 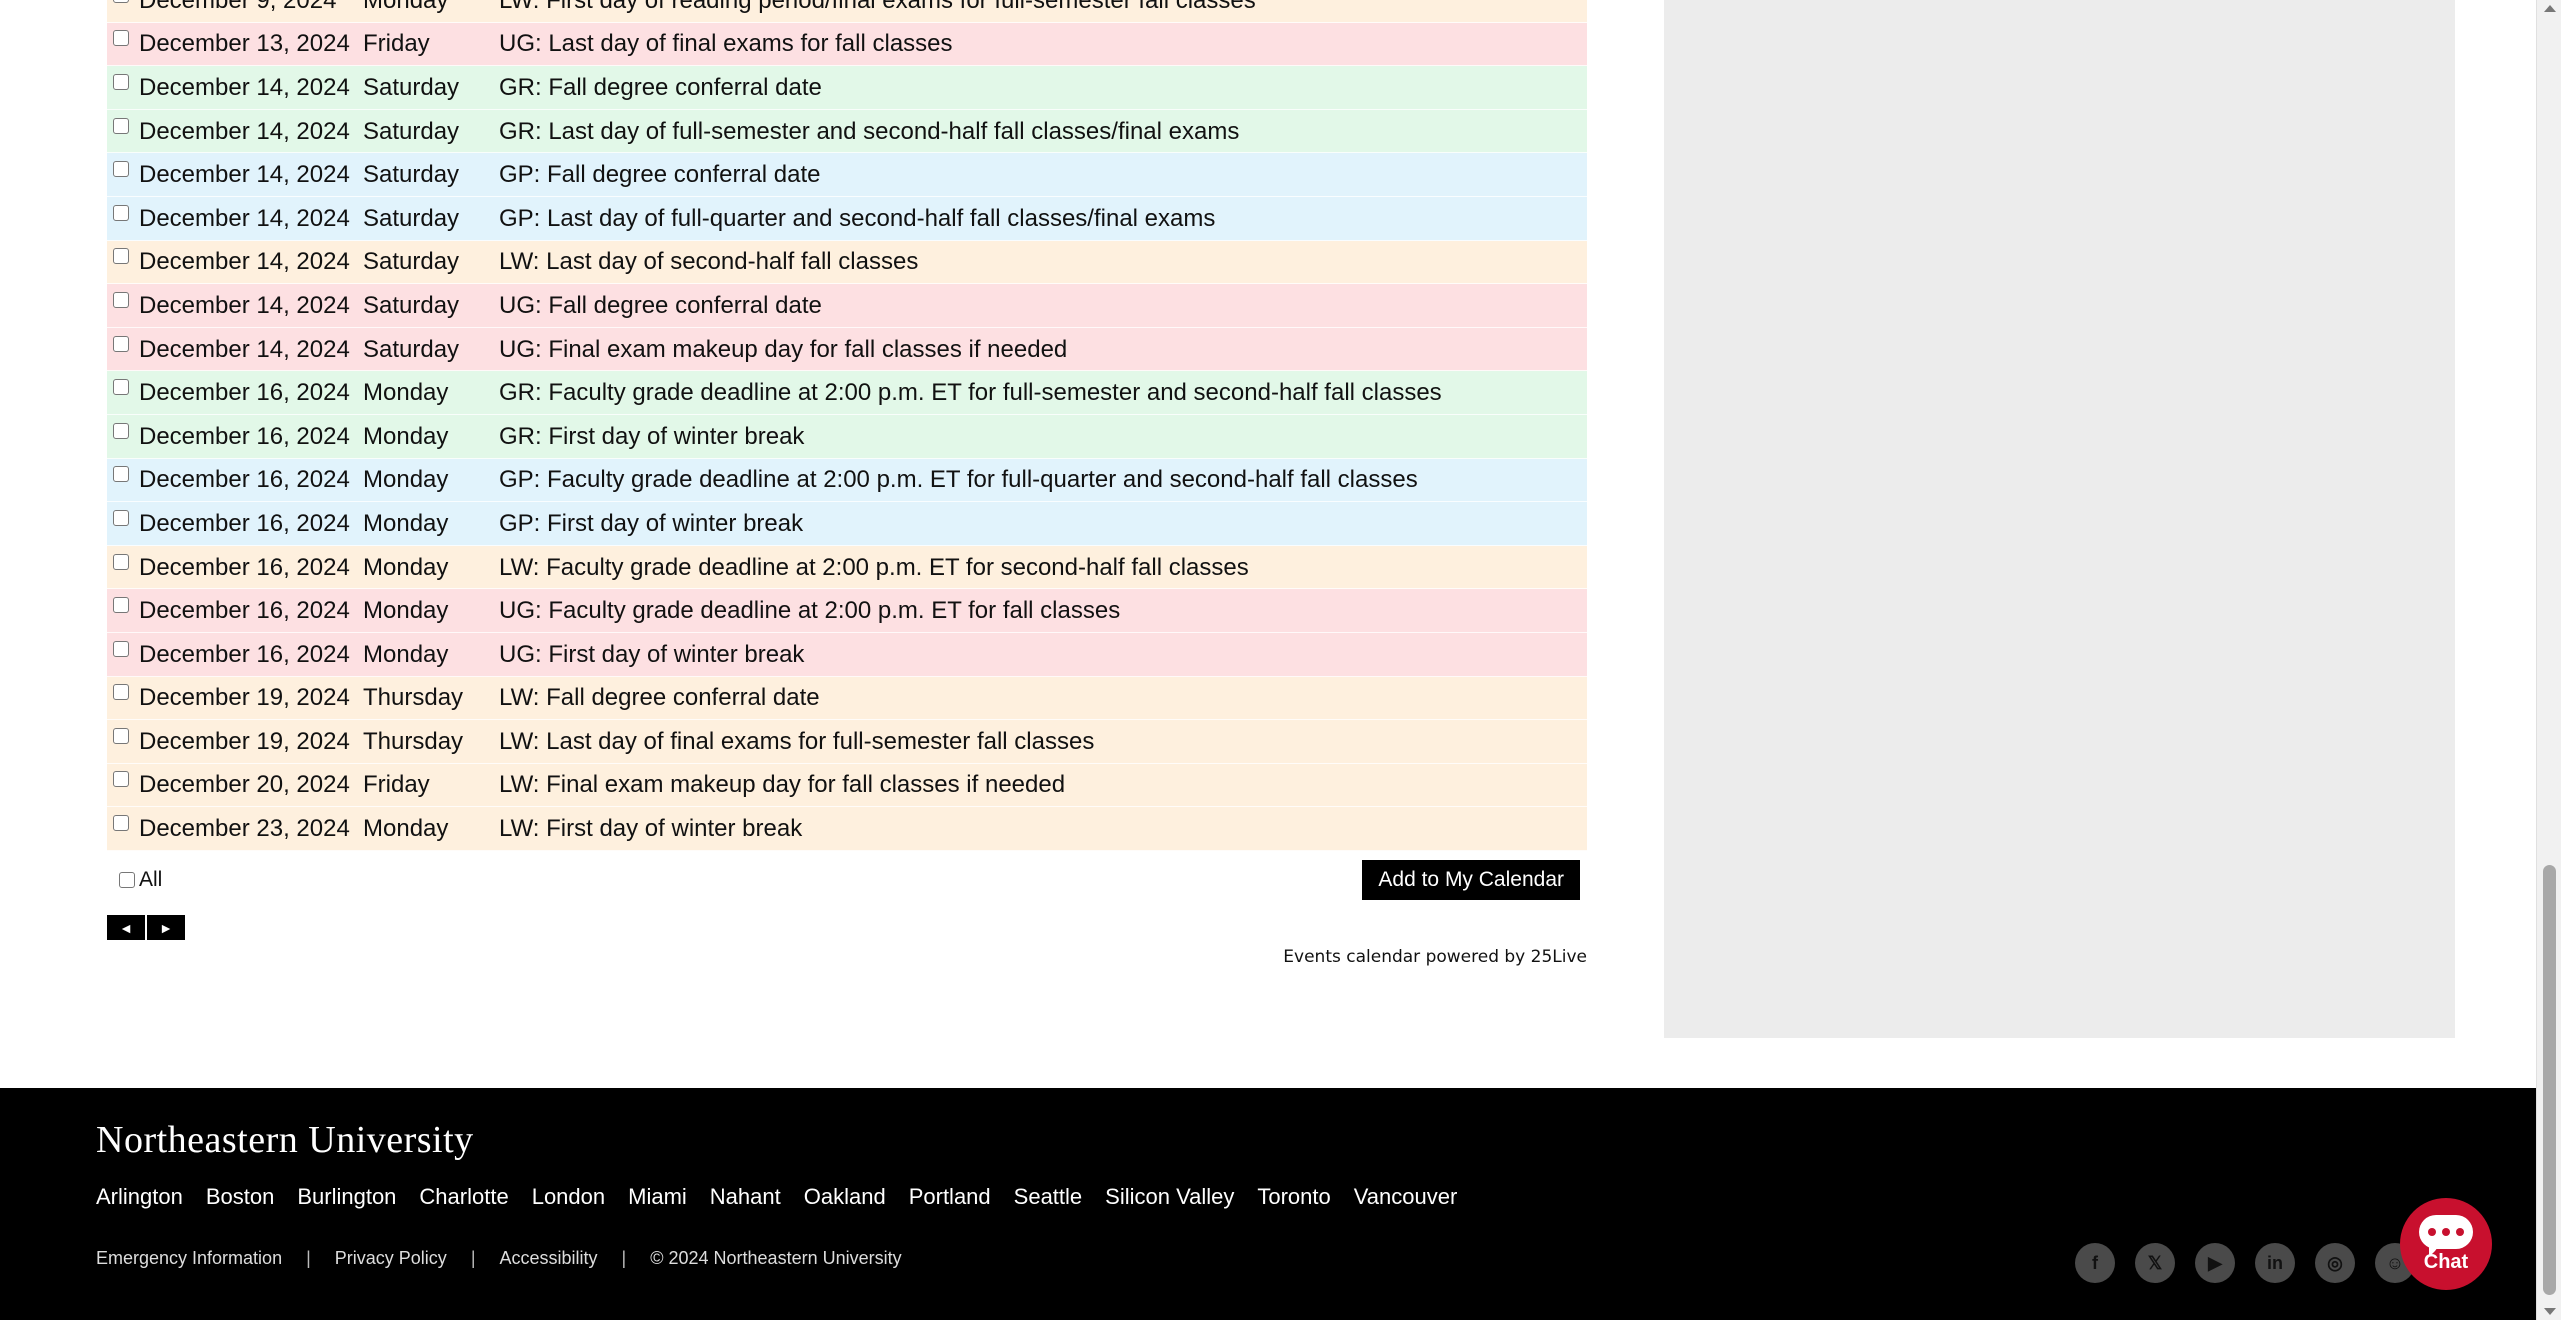 I want to click on select-all: All, so click(x=140, y=880).